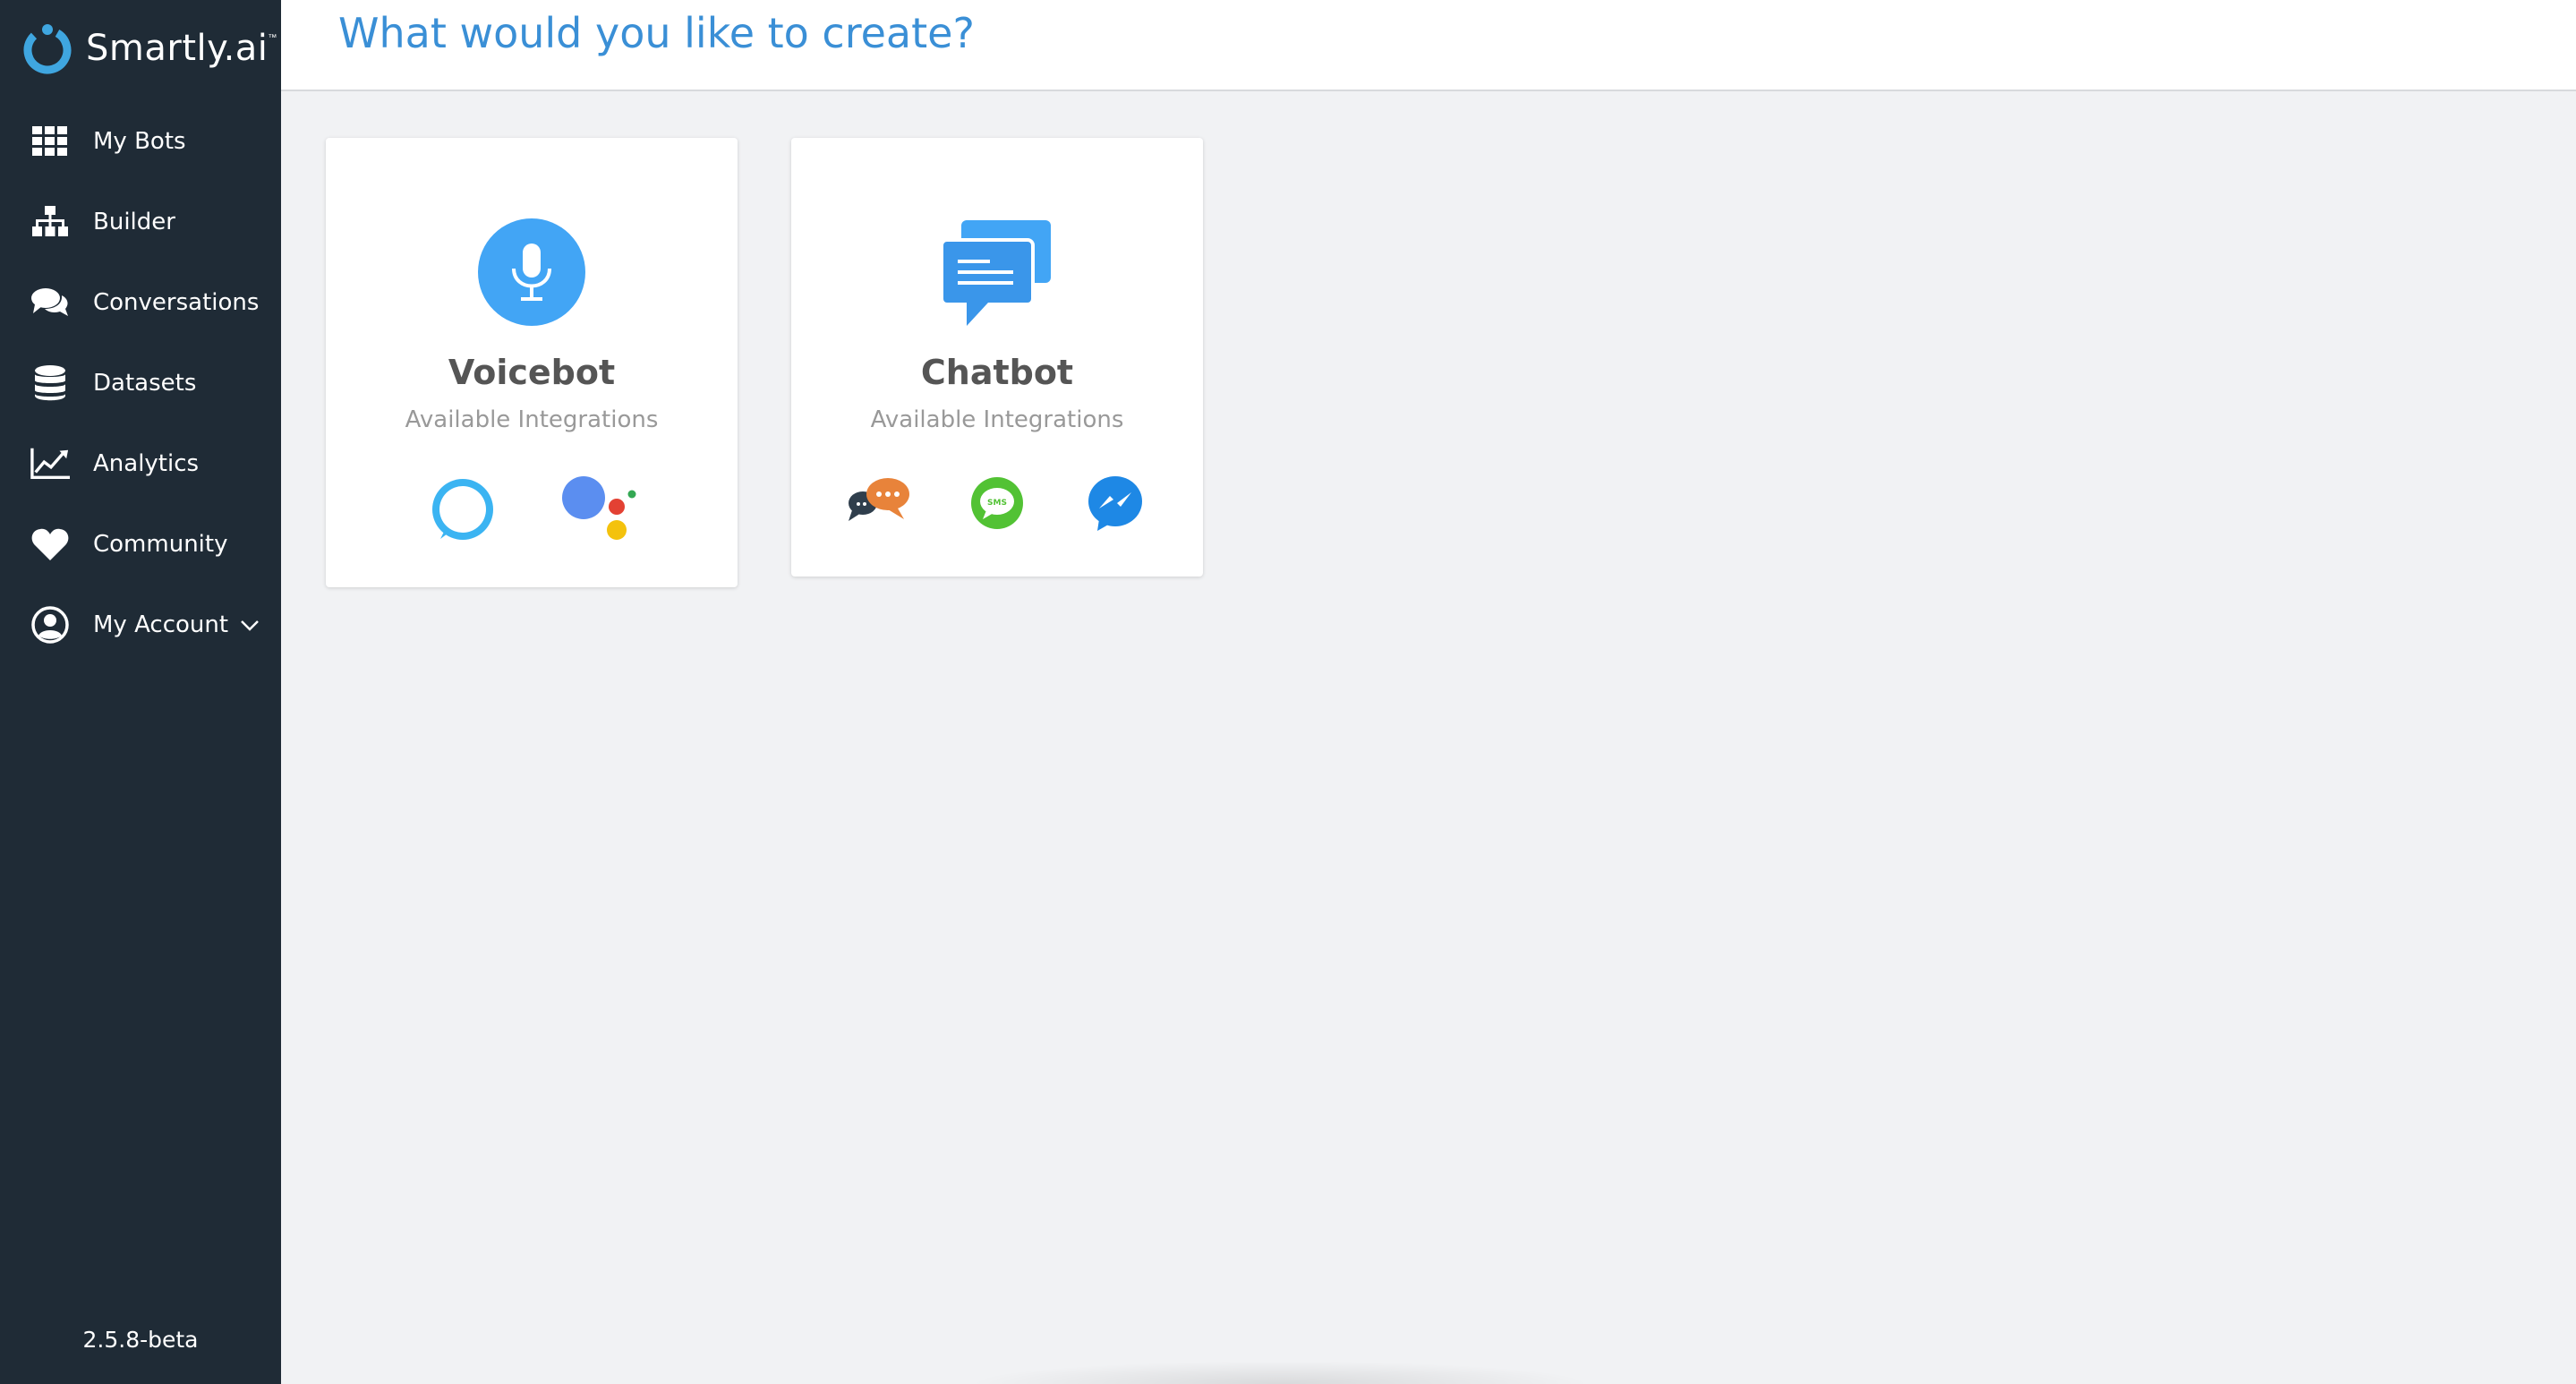  I want to click on user-circle-icon, so click(50, 625).